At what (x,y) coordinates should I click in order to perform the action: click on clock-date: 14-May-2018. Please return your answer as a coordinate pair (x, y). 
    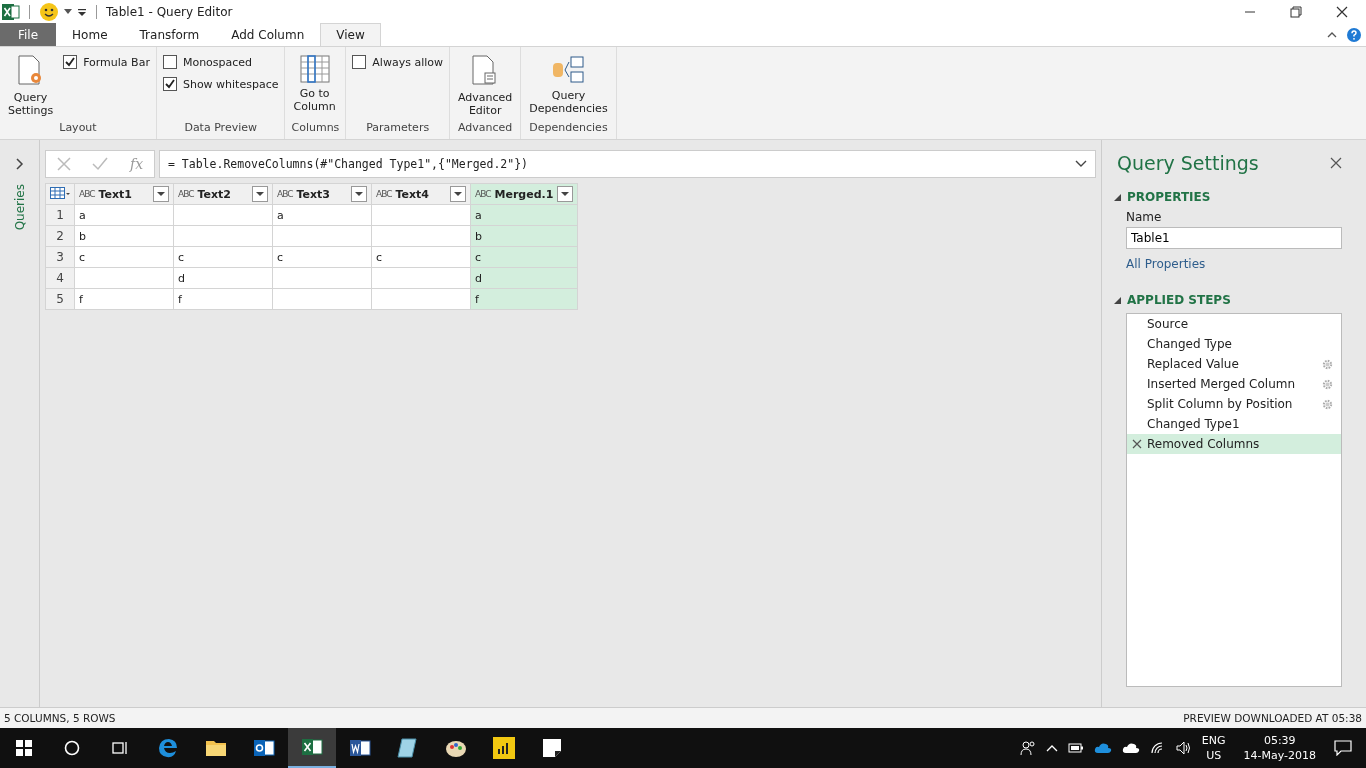
    Looking at the image, I should click on (1279, 755).